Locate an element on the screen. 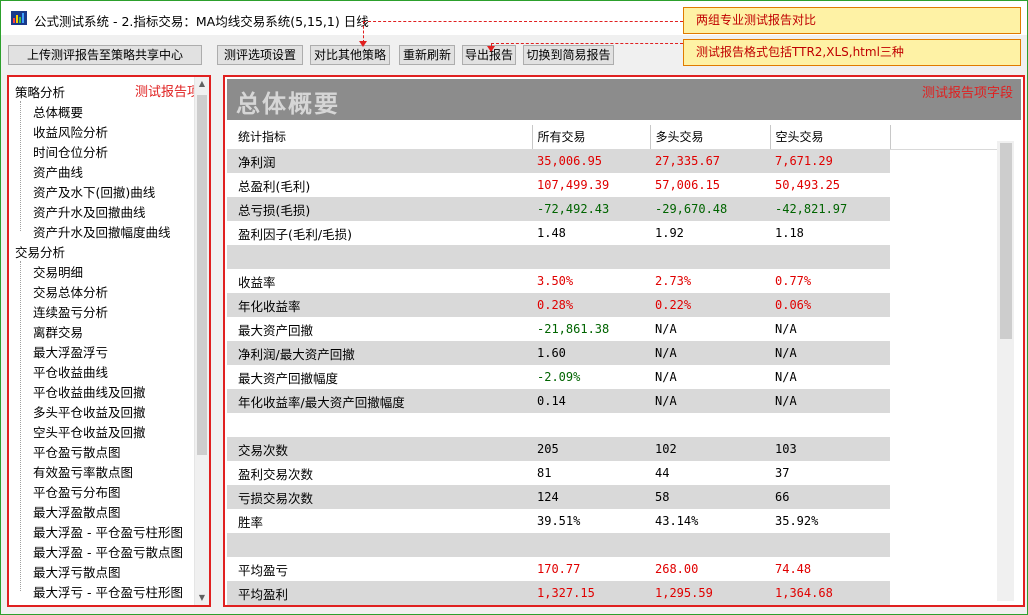  metric-value: 37 is located at coordinates (782, 473).